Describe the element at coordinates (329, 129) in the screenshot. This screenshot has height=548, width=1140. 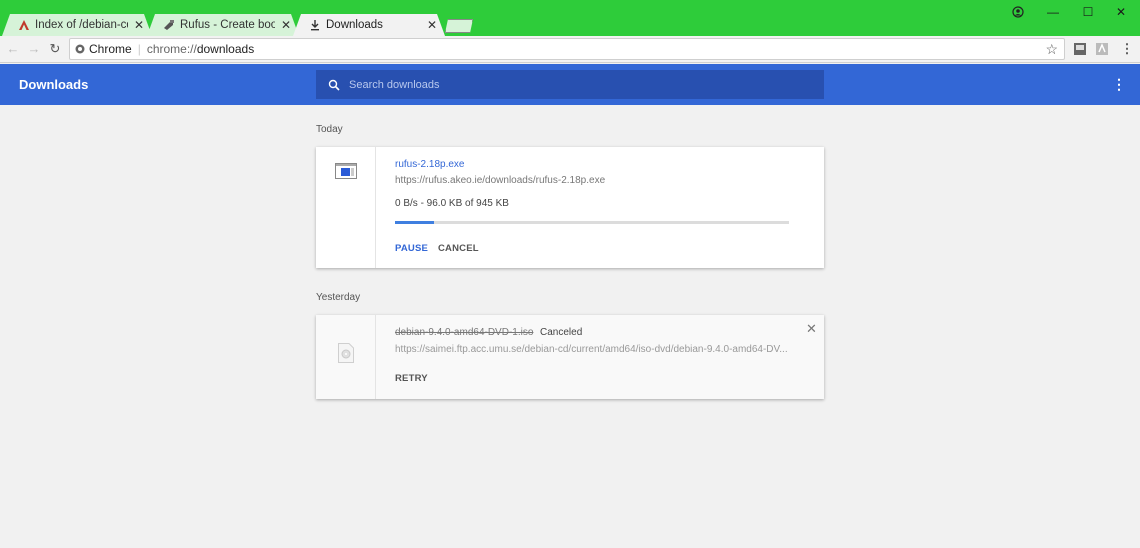
I see `section-label-today: Today` at that location.